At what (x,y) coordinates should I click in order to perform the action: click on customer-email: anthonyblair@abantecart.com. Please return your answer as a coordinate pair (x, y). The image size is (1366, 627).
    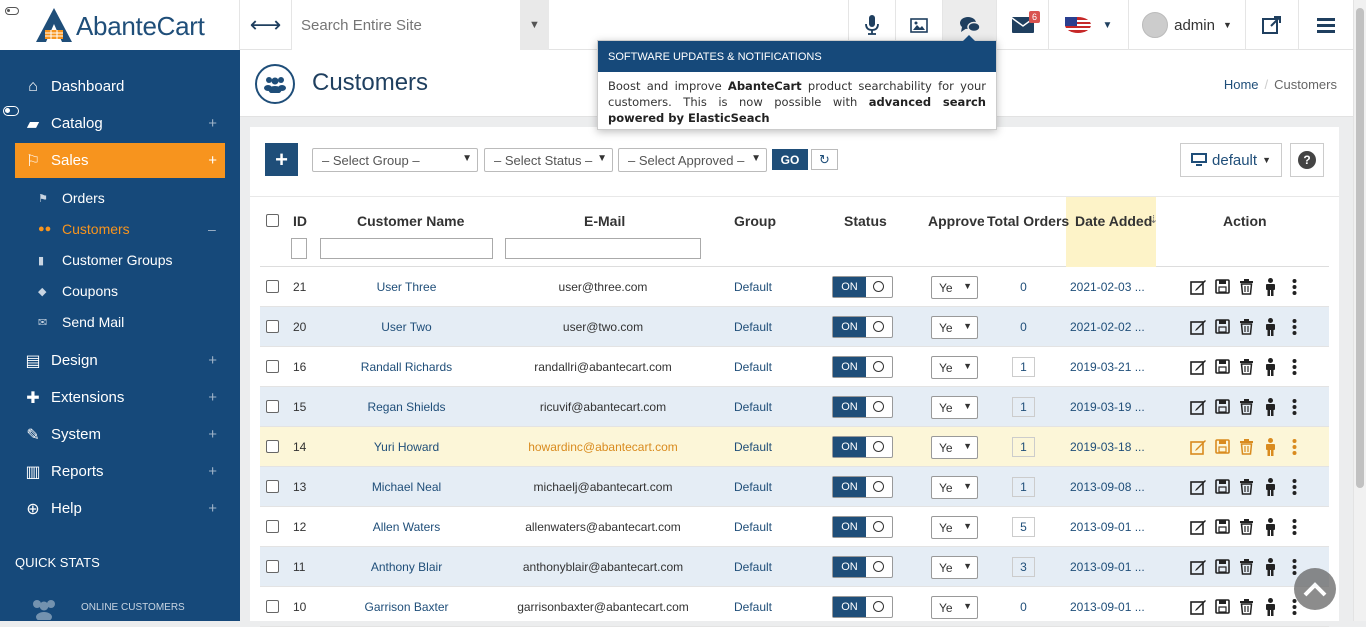
    Looking at the image, I should click on (603, 567).